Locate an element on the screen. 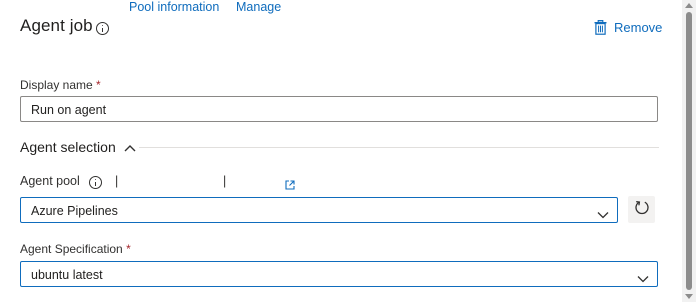  agent-specification-label: Agent Specification * is located at coordinates (75, 249).